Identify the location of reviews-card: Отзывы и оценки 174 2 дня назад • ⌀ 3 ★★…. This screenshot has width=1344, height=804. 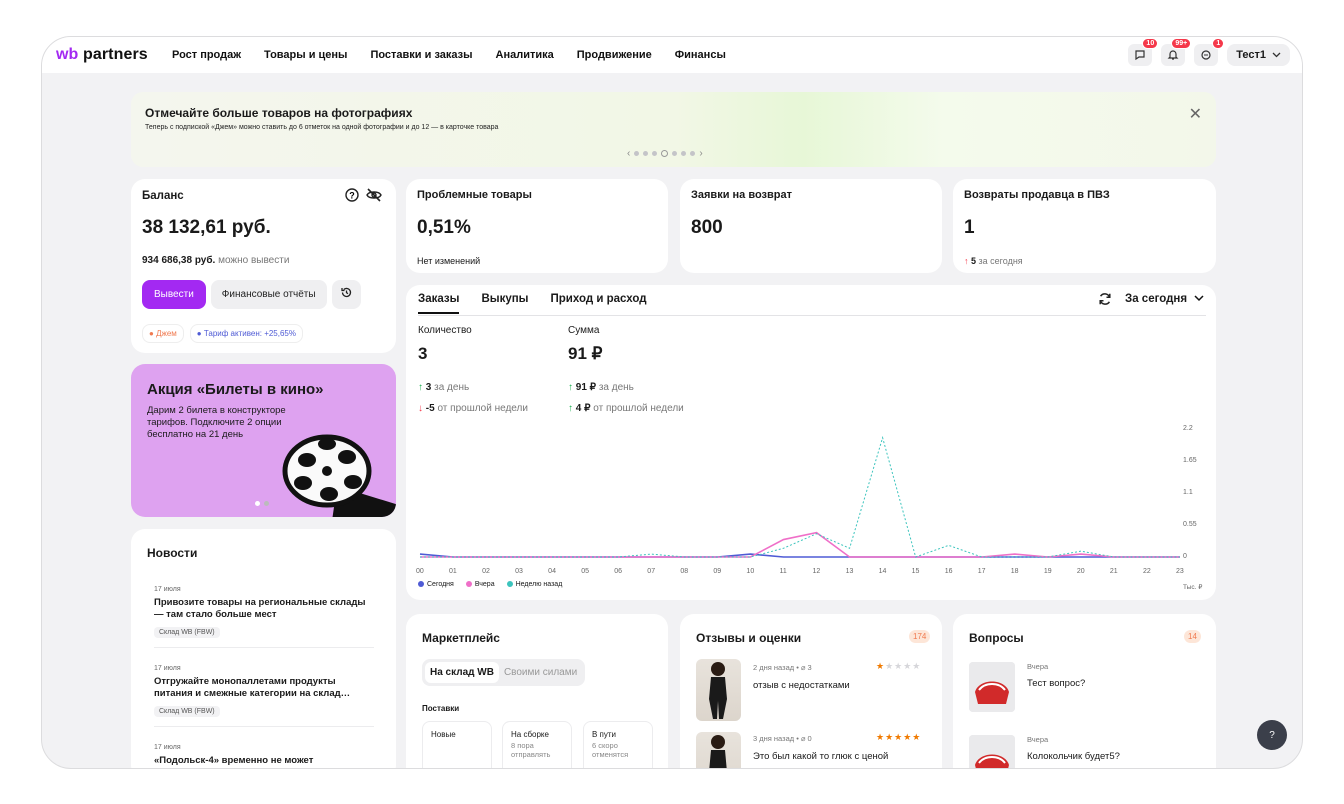
(811, 691).